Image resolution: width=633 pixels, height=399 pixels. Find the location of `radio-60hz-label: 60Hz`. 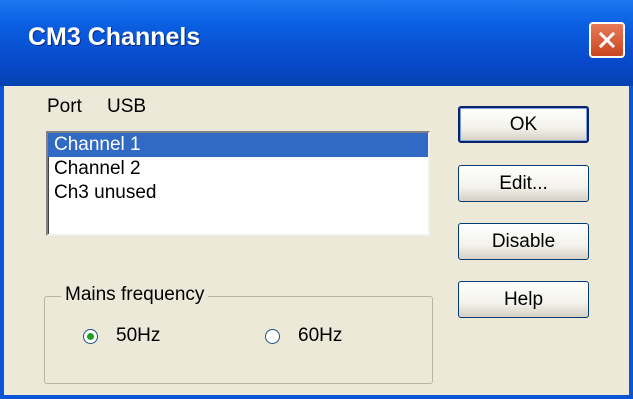

radio-60hz-label: 60Hz is located at coordinates (320, 336).